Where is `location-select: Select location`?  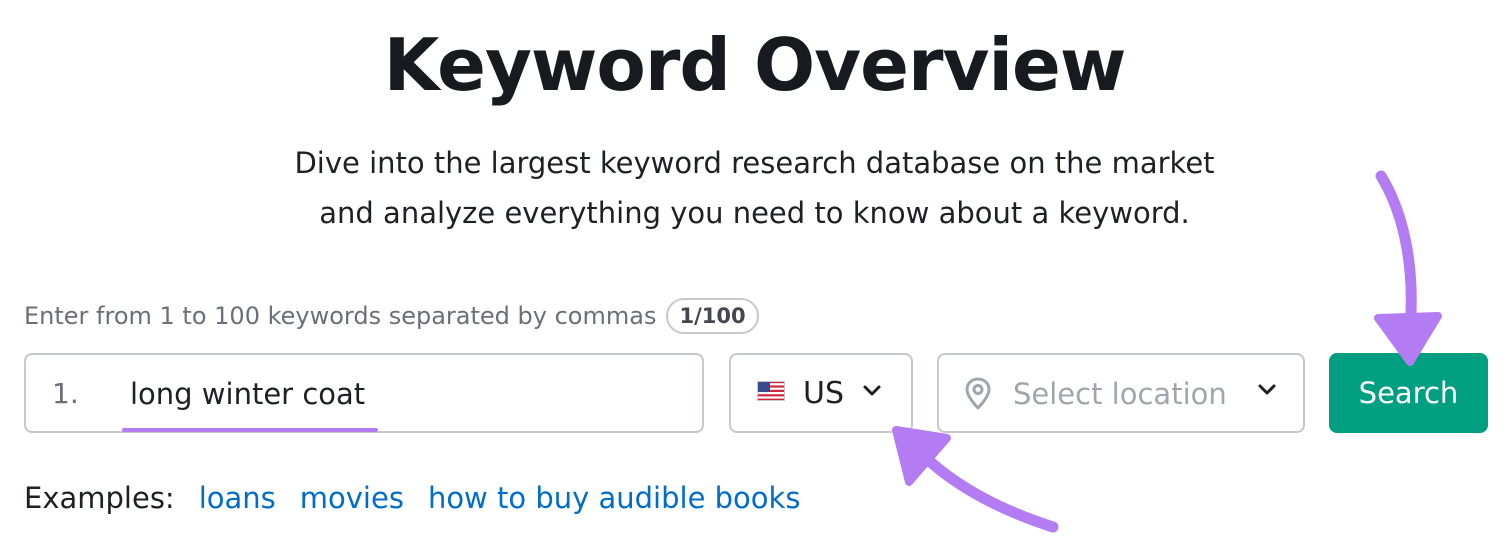
location-select: Select location is located at coordinates (1121, 393).